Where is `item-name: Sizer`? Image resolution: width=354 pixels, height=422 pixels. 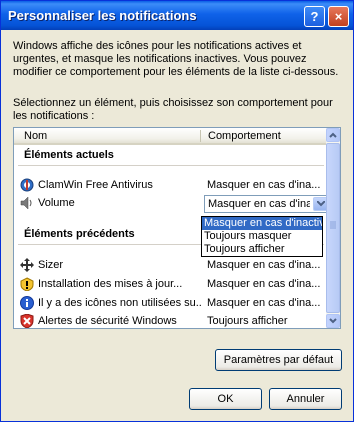 item-name: Sizer is located at coordinates (51, 265).